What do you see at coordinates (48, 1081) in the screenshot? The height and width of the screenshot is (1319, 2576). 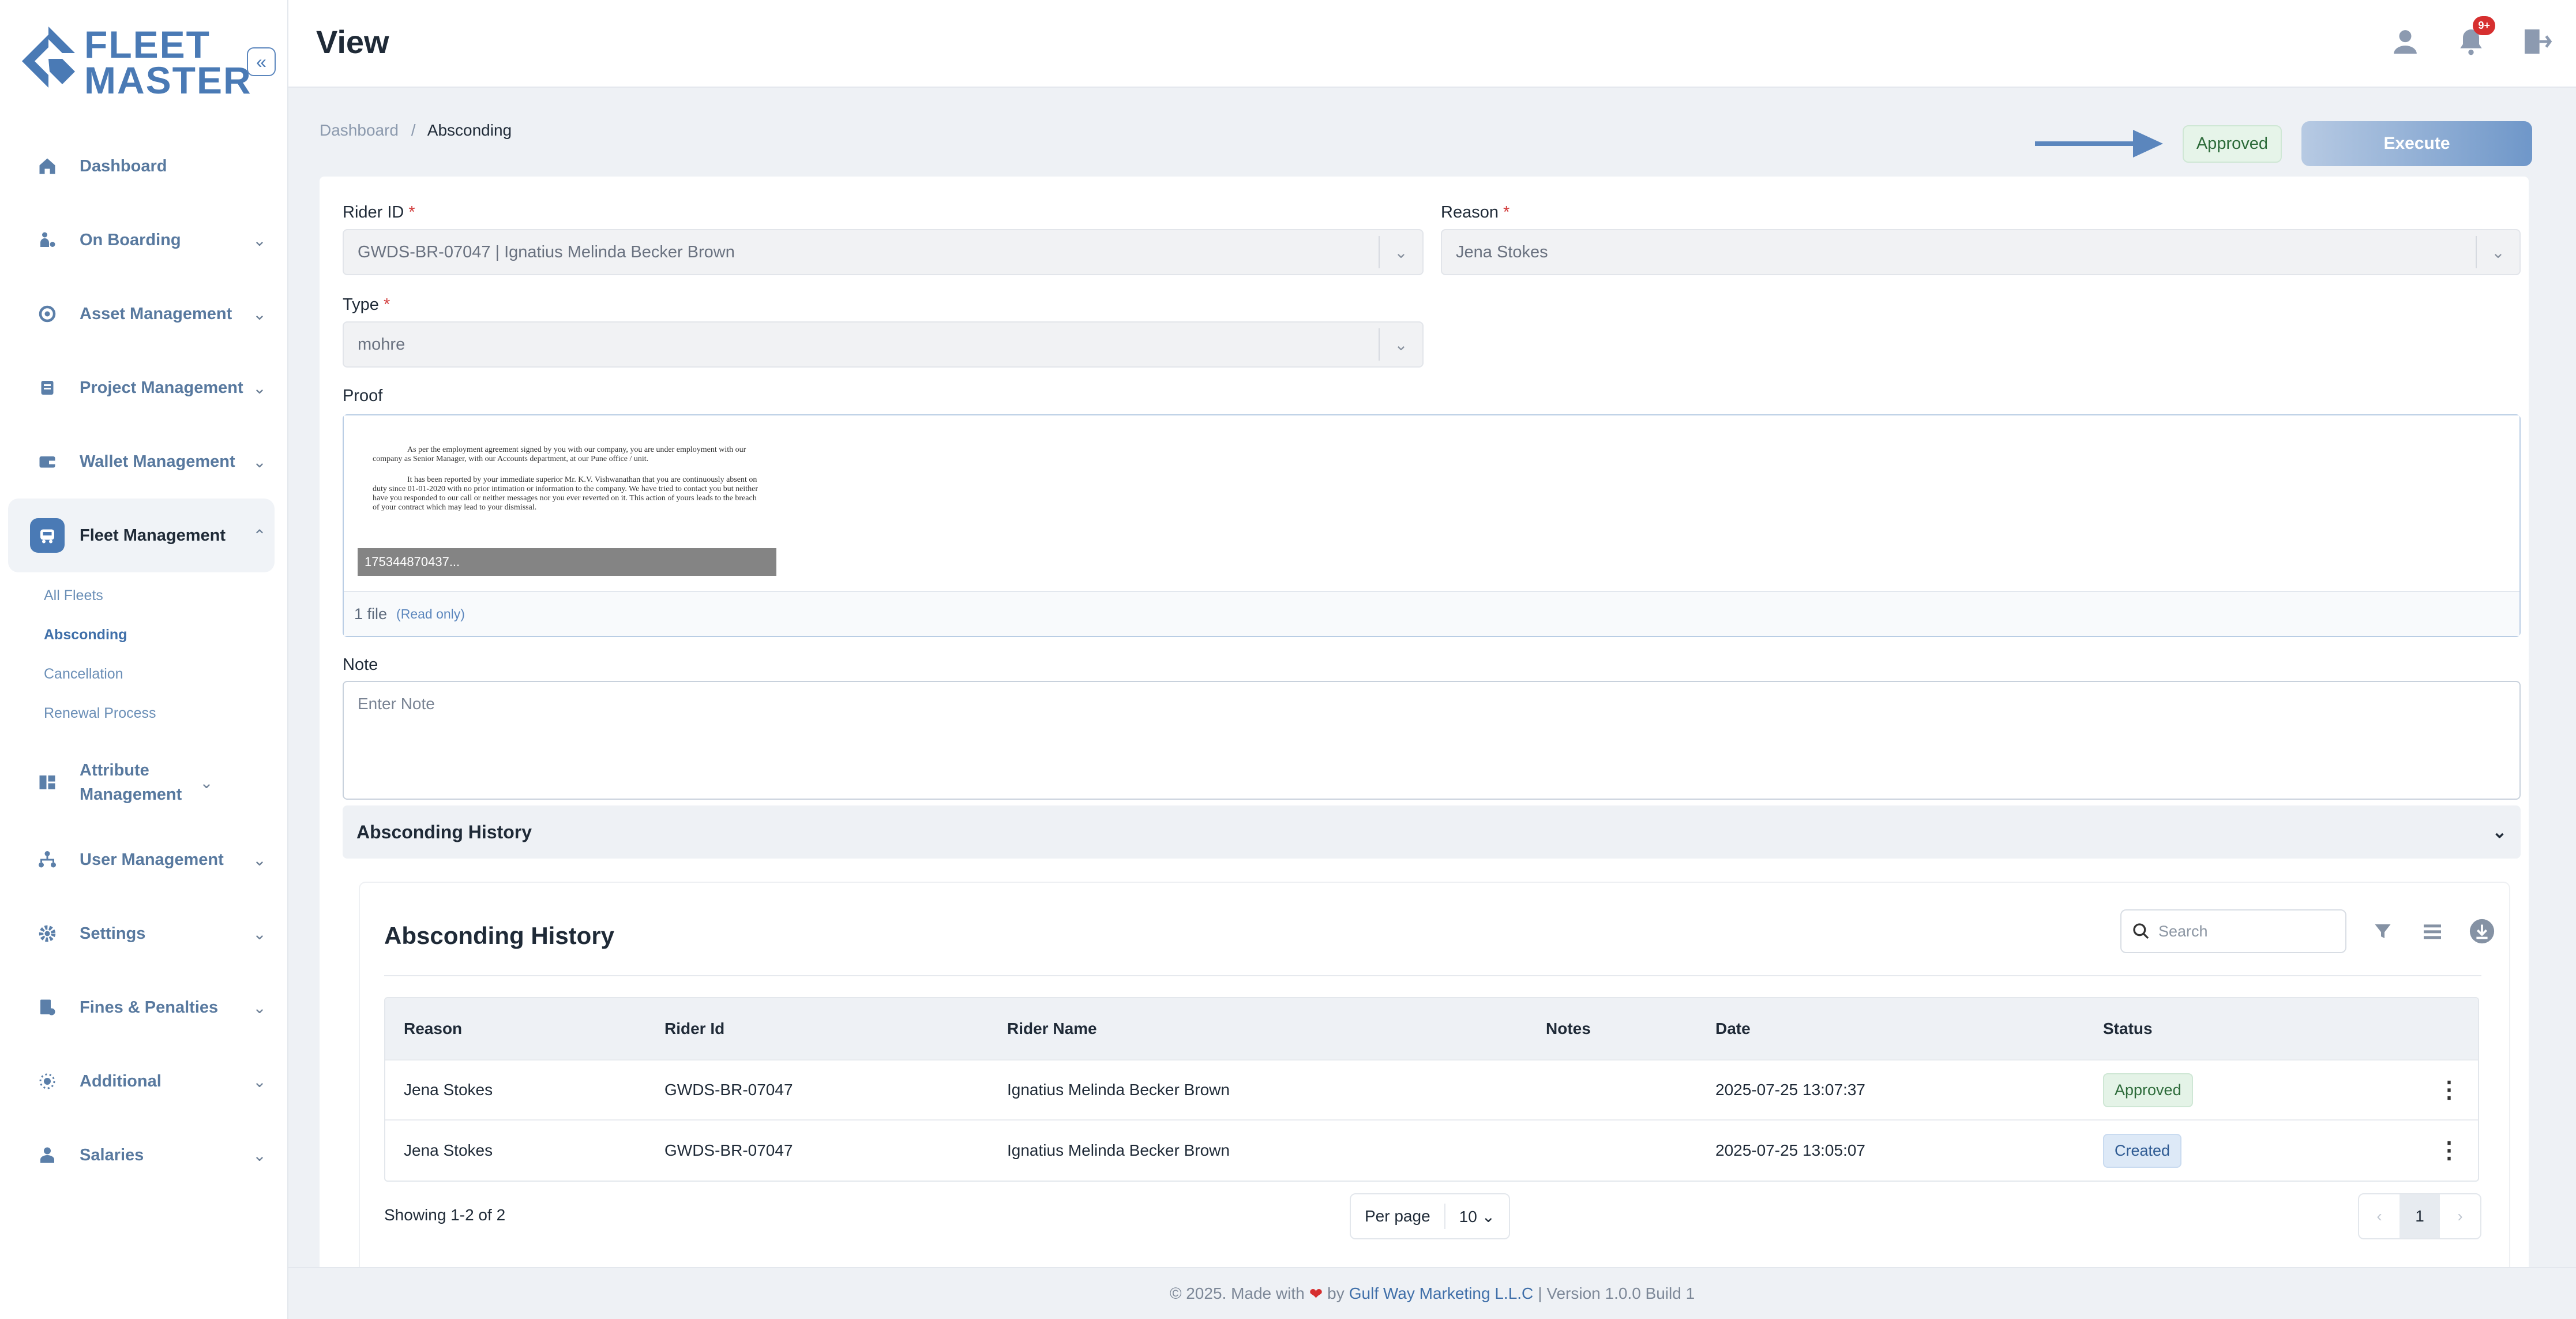 I see `additional-icon` at bounding box center [48, 1081].